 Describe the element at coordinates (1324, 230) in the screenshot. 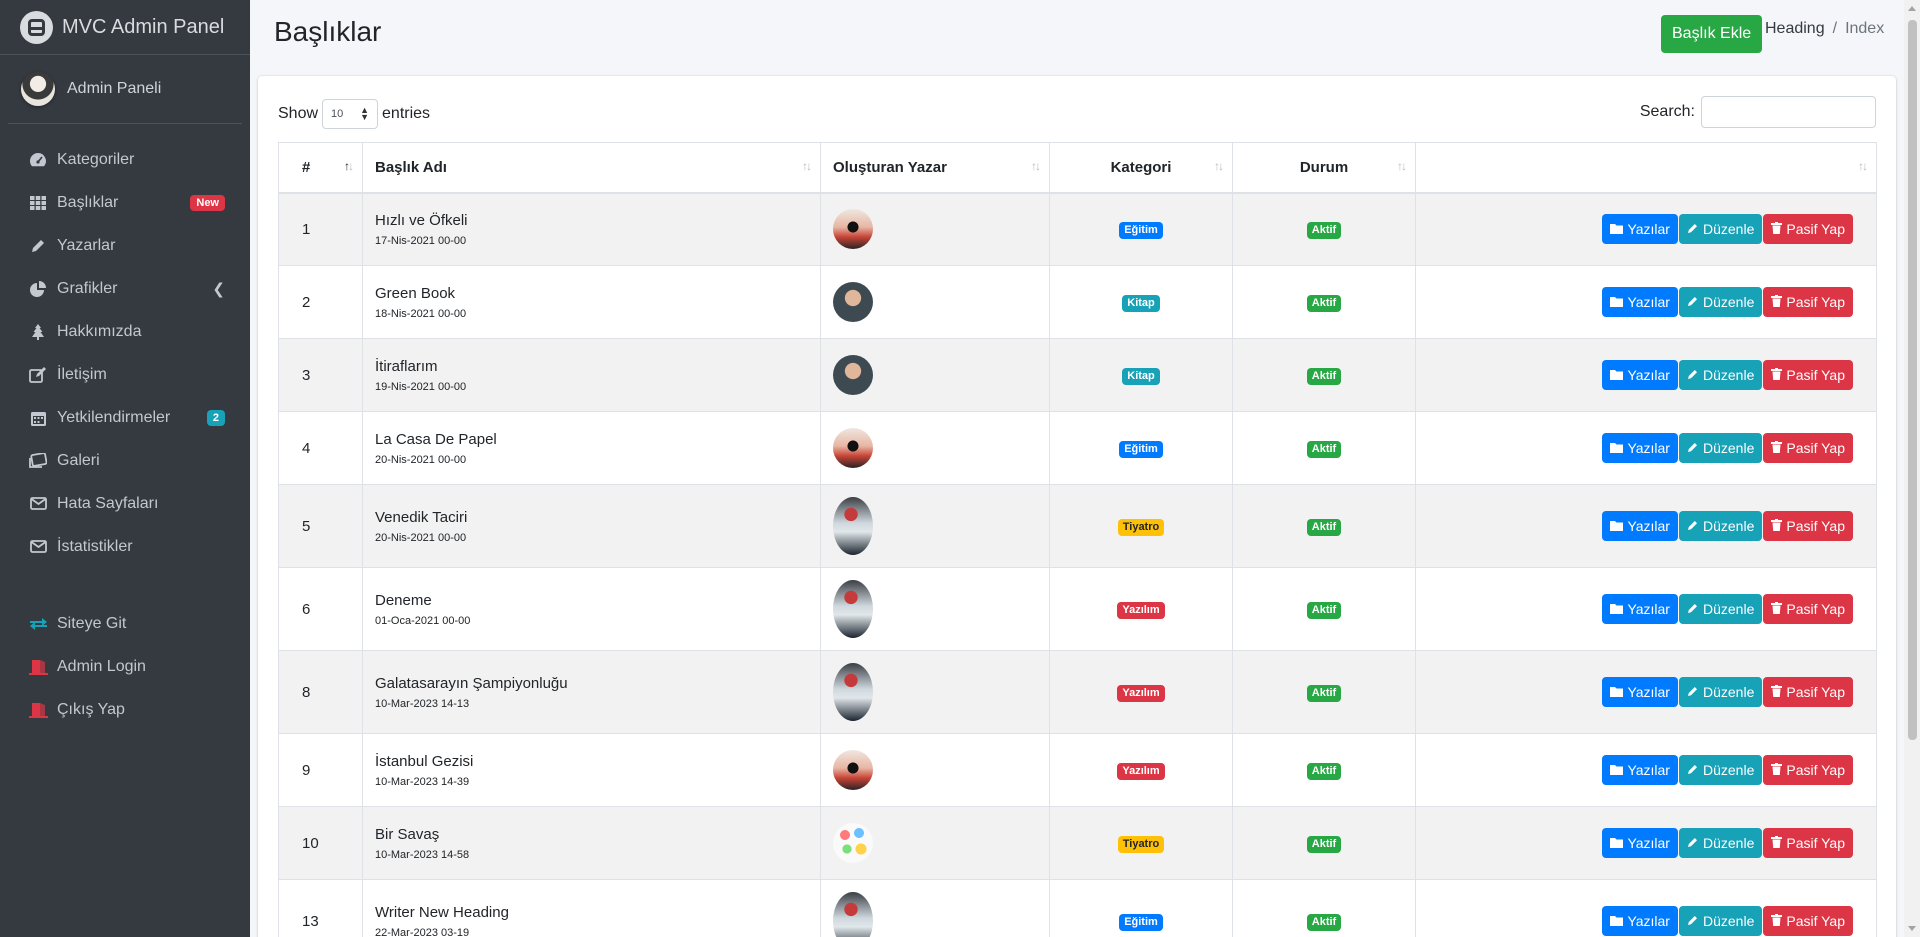

I see `status-badge: Aktif` at that location.